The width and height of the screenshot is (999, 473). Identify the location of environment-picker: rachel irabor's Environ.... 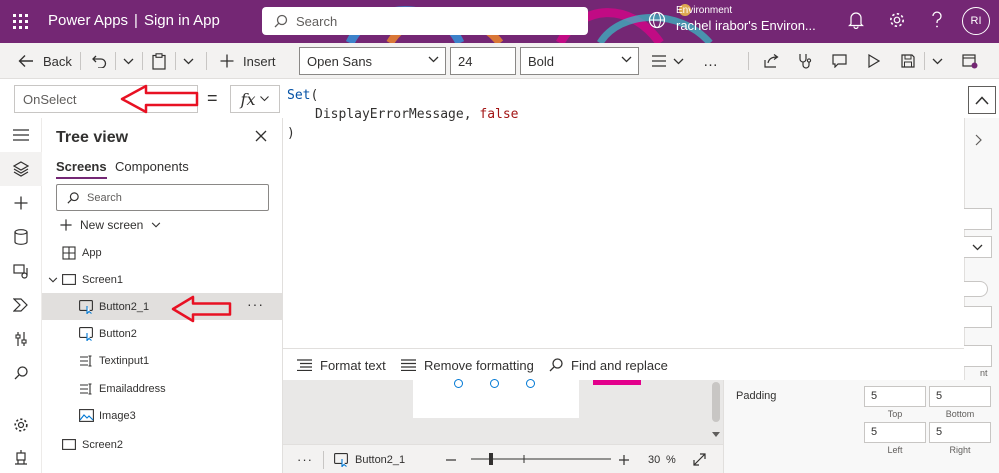
(746, 25).